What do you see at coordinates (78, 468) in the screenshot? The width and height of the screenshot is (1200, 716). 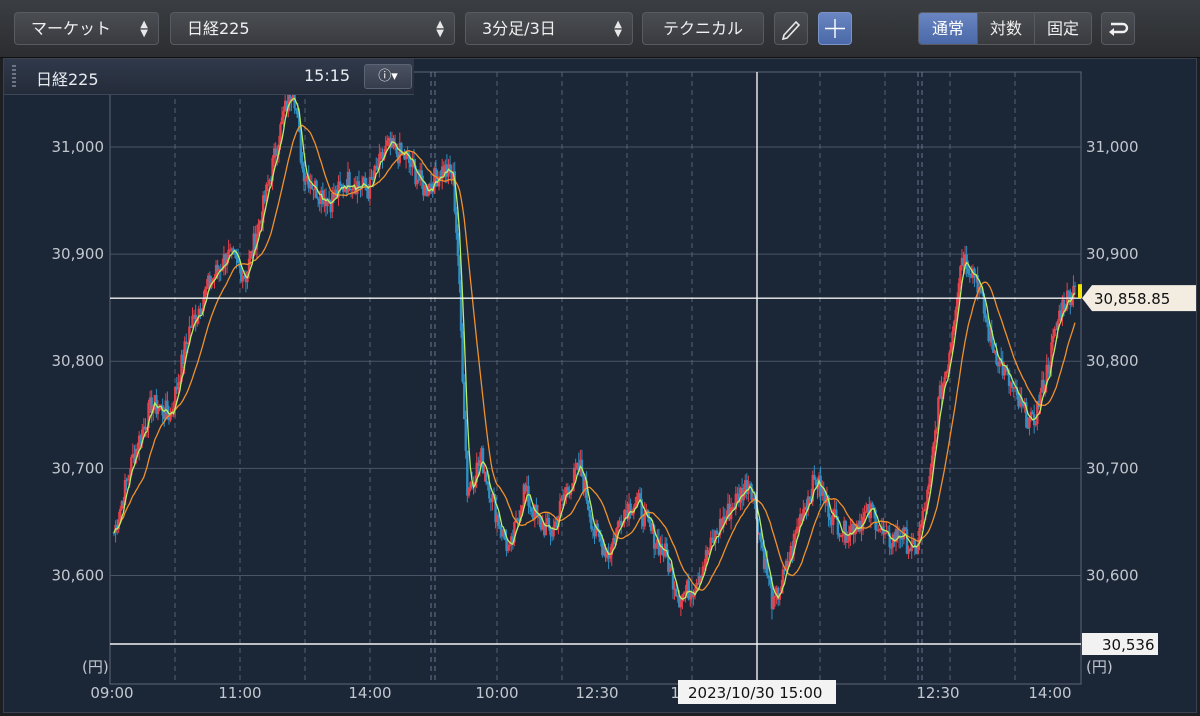 I see `y-tick-label-left: 30,700` at bounding box center [78, 468].